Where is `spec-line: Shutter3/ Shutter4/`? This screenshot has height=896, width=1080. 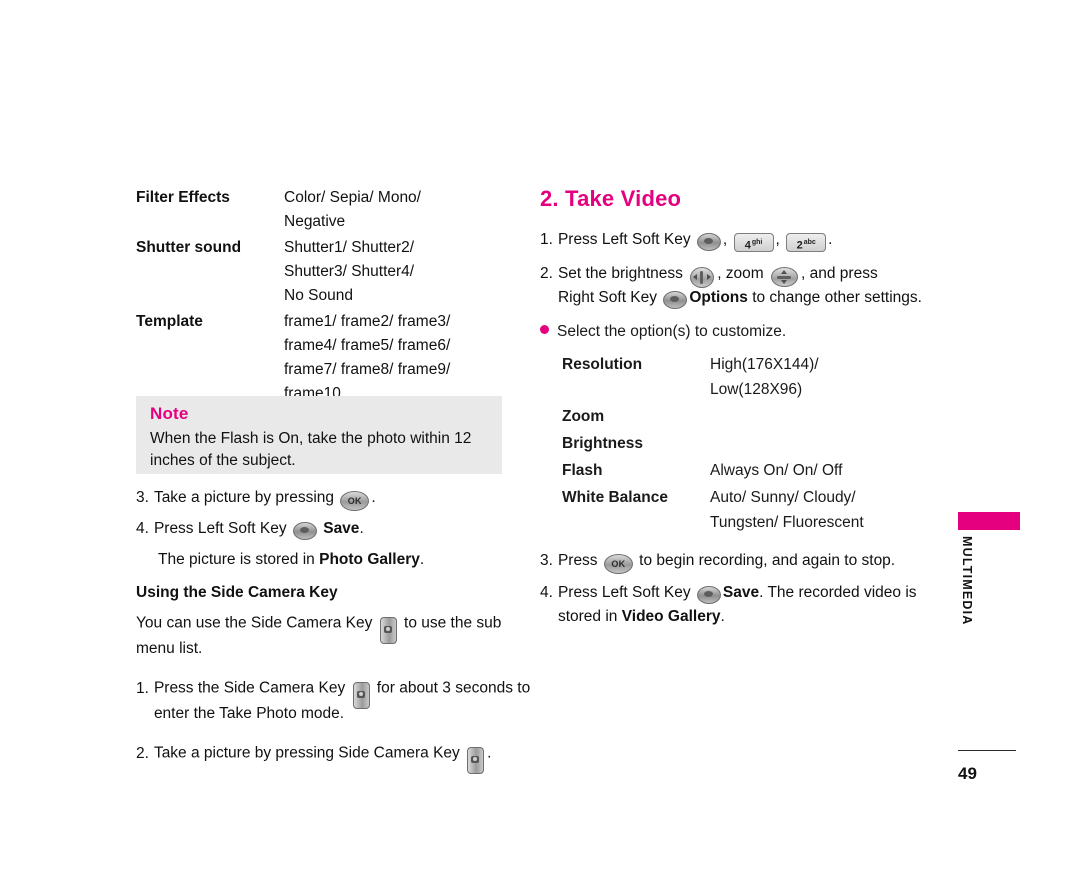
spec-line: Shutter3/ Shutter4/ is located at coordinates (349, 271).